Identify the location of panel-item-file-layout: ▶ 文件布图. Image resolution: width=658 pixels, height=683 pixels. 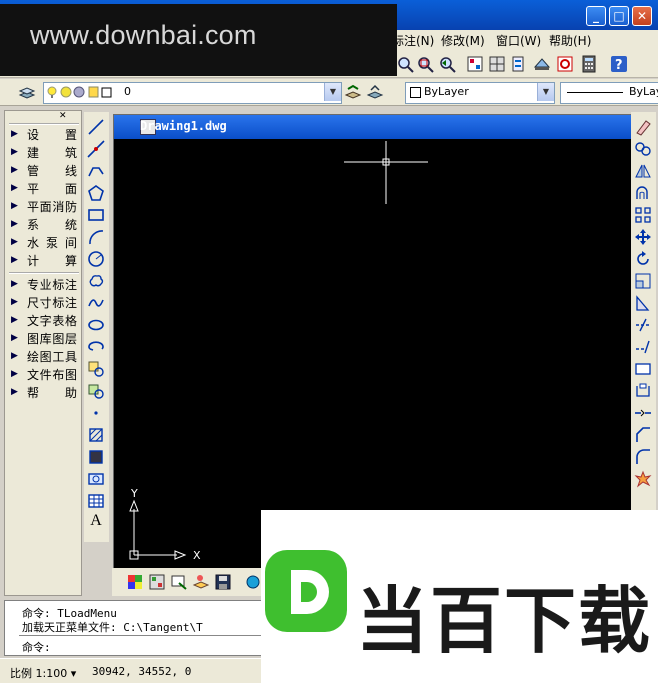
(43, 374).